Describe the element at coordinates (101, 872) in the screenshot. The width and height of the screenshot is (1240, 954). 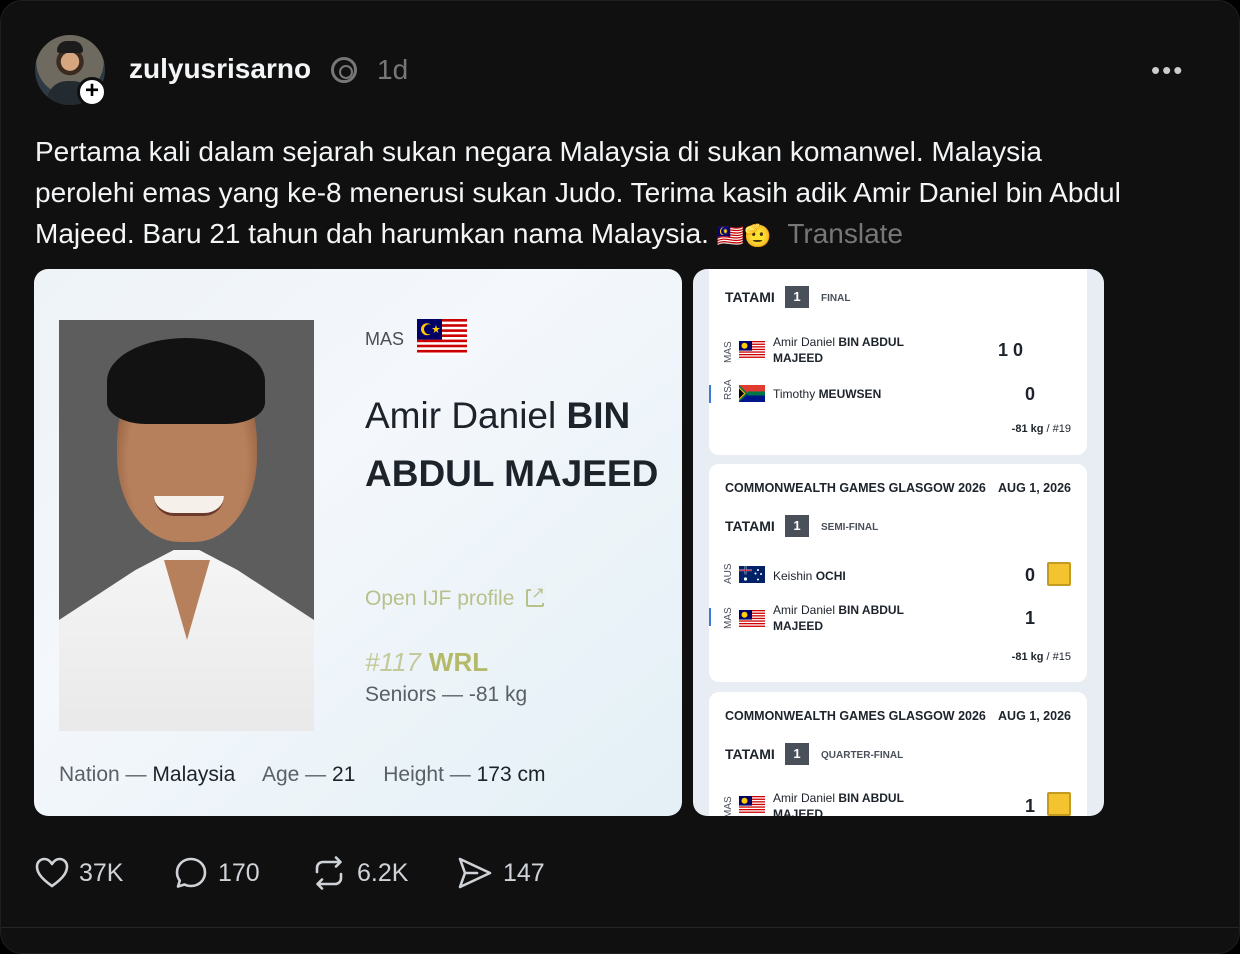
I see `like-count: 37K` at that location.